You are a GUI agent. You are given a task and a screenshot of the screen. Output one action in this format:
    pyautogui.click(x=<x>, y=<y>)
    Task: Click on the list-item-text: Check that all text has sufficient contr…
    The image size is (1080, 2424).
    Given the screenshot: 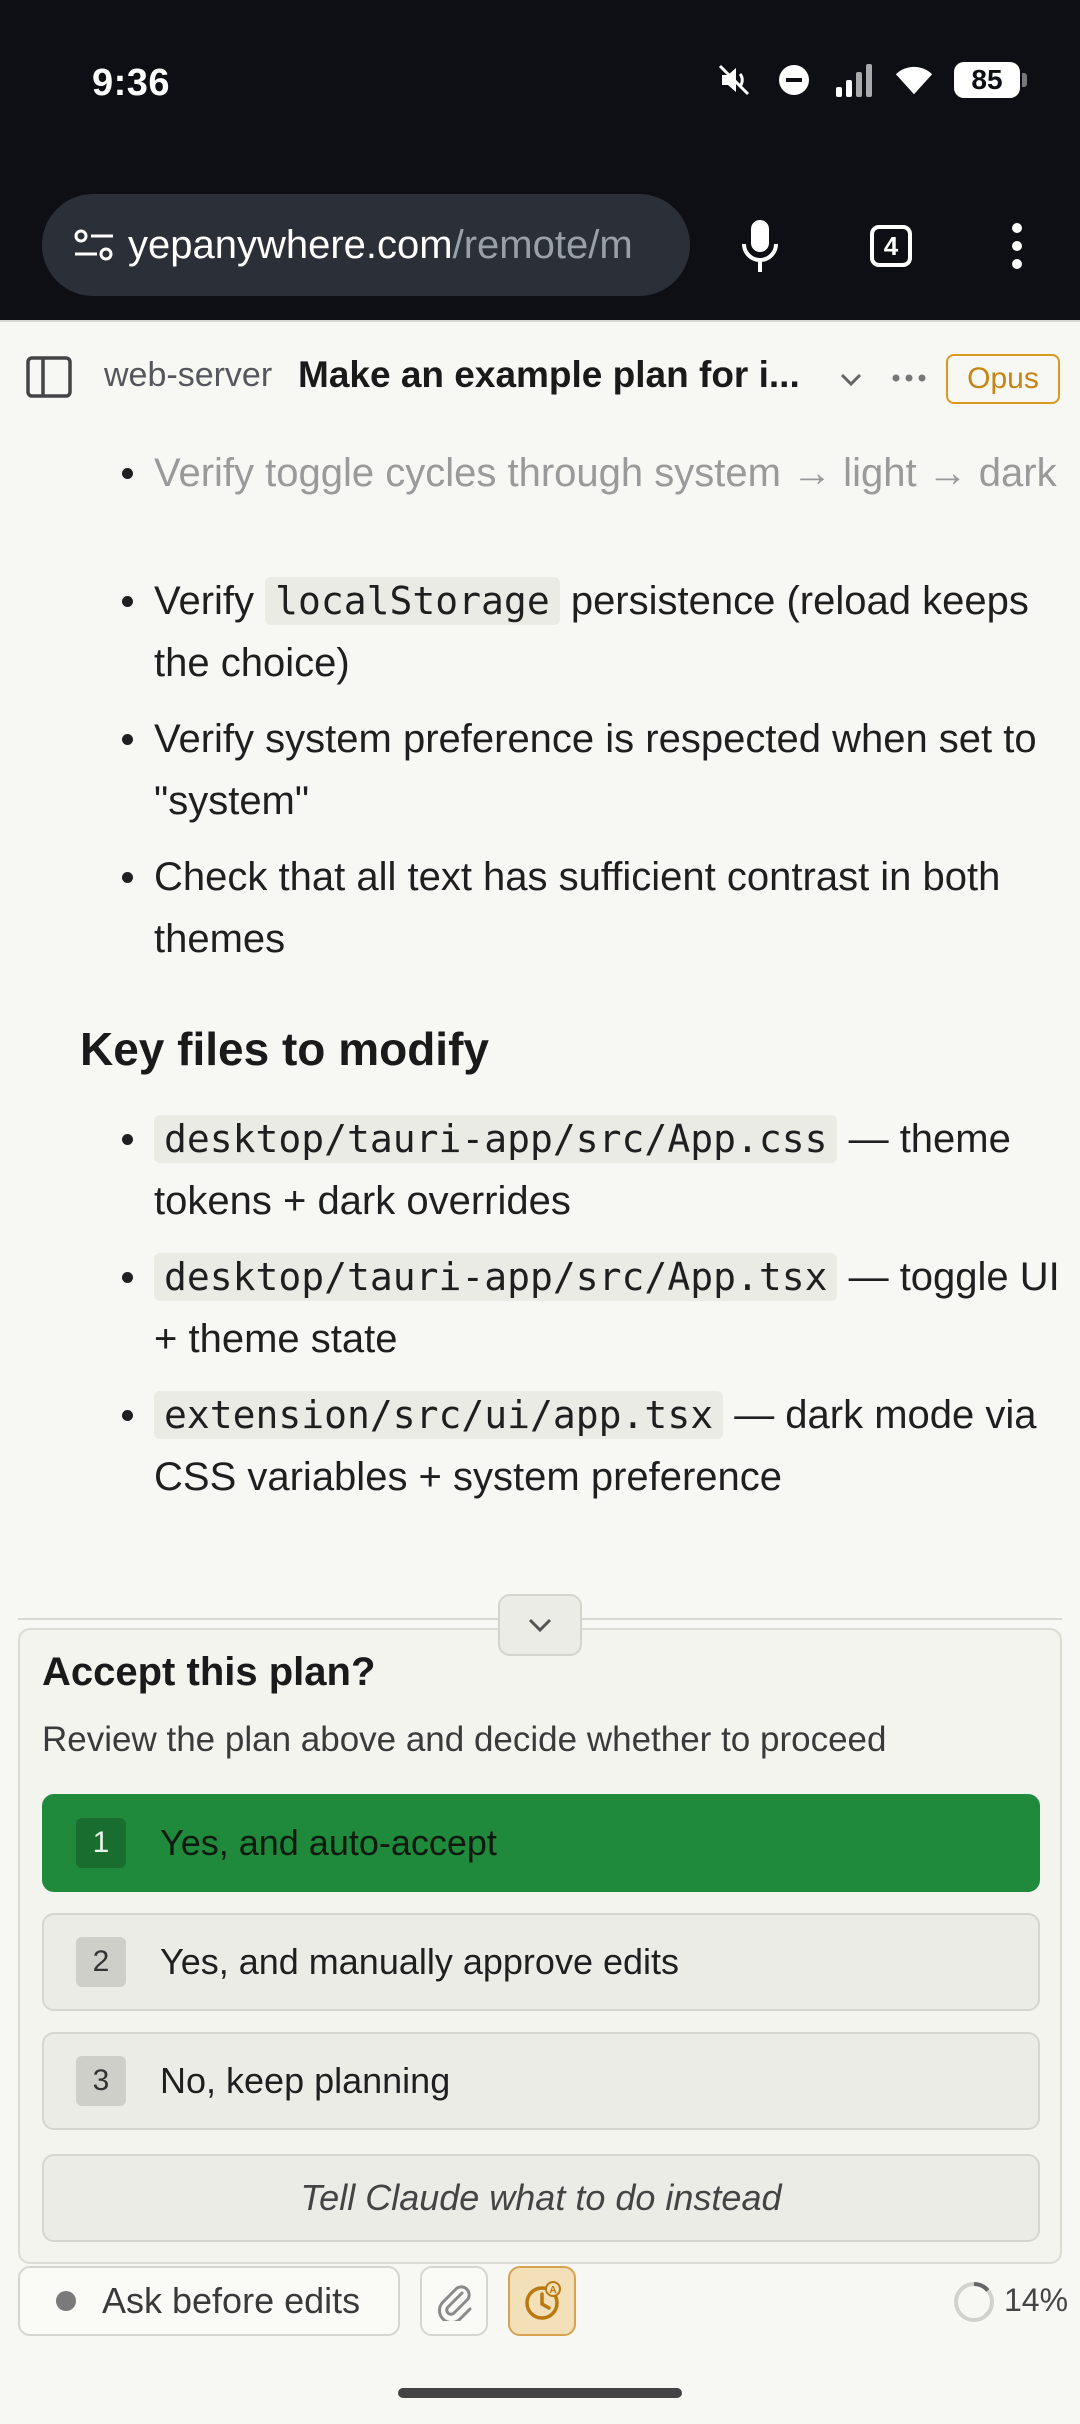 What is the action you would take?
    pyautogui.click(x=577, y=908)
    